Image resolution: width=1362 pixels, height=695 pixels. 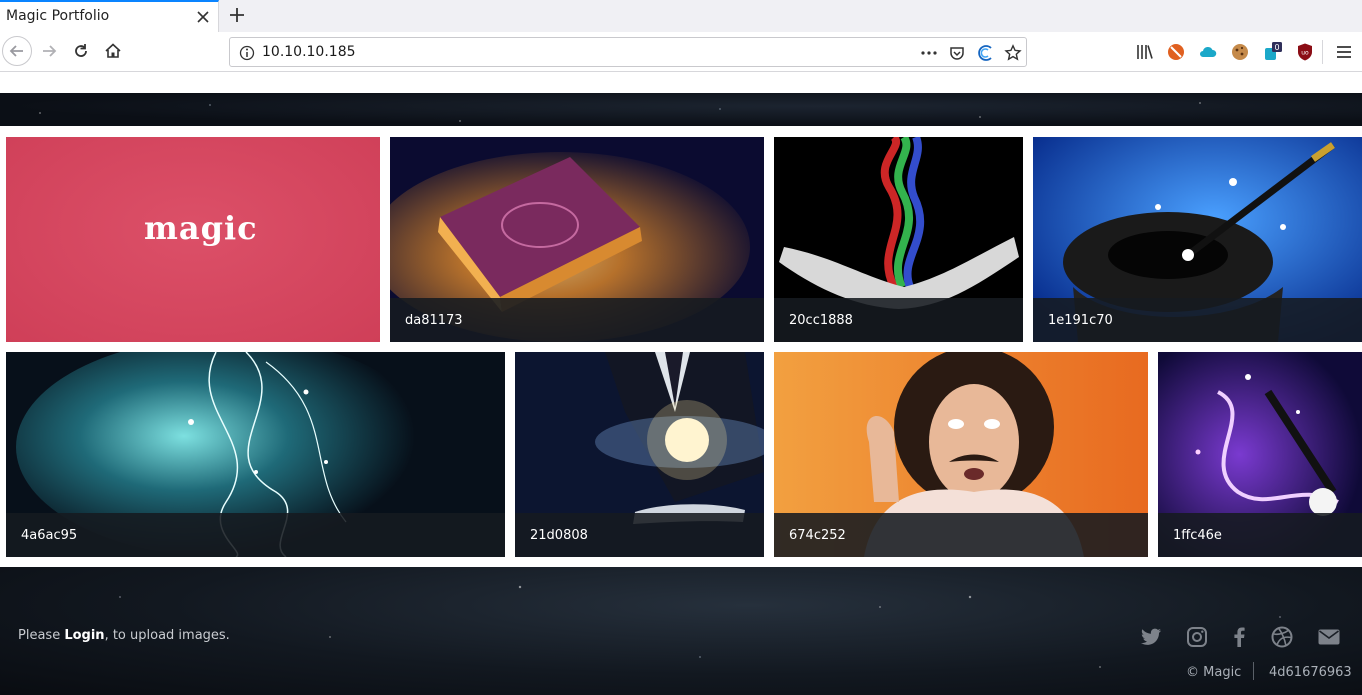 I want to click on back-button, so click(x=17, y=51).